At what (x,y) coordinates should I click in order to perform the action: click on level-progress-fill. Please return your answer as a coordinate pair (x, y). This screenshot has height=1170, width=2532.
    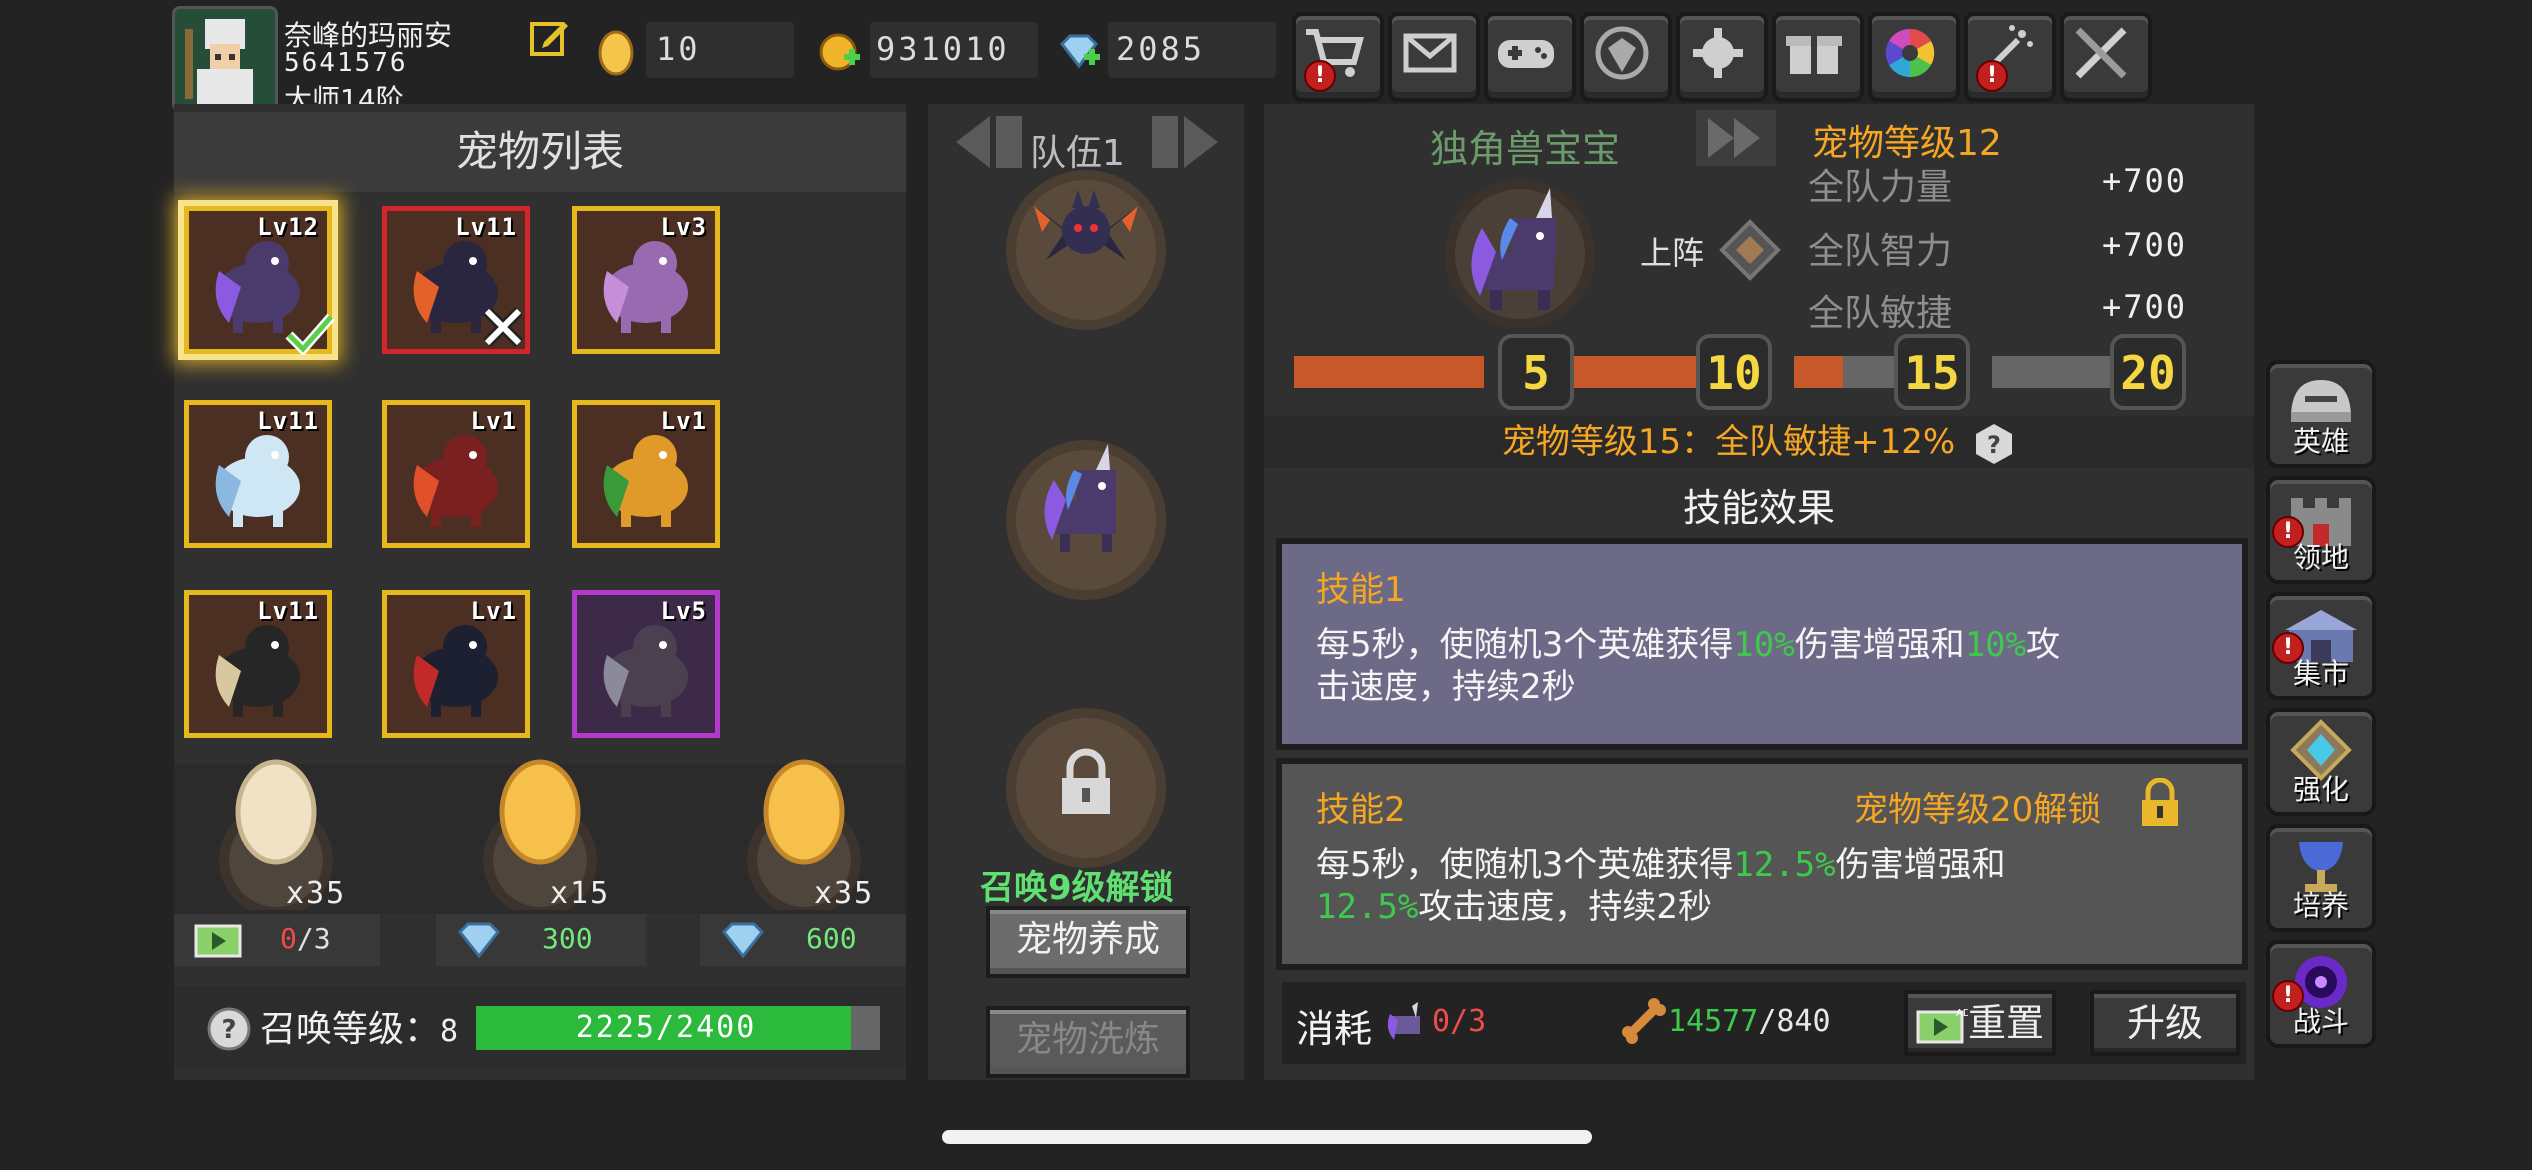
    Looking at the image, I should click on (1640, 372).